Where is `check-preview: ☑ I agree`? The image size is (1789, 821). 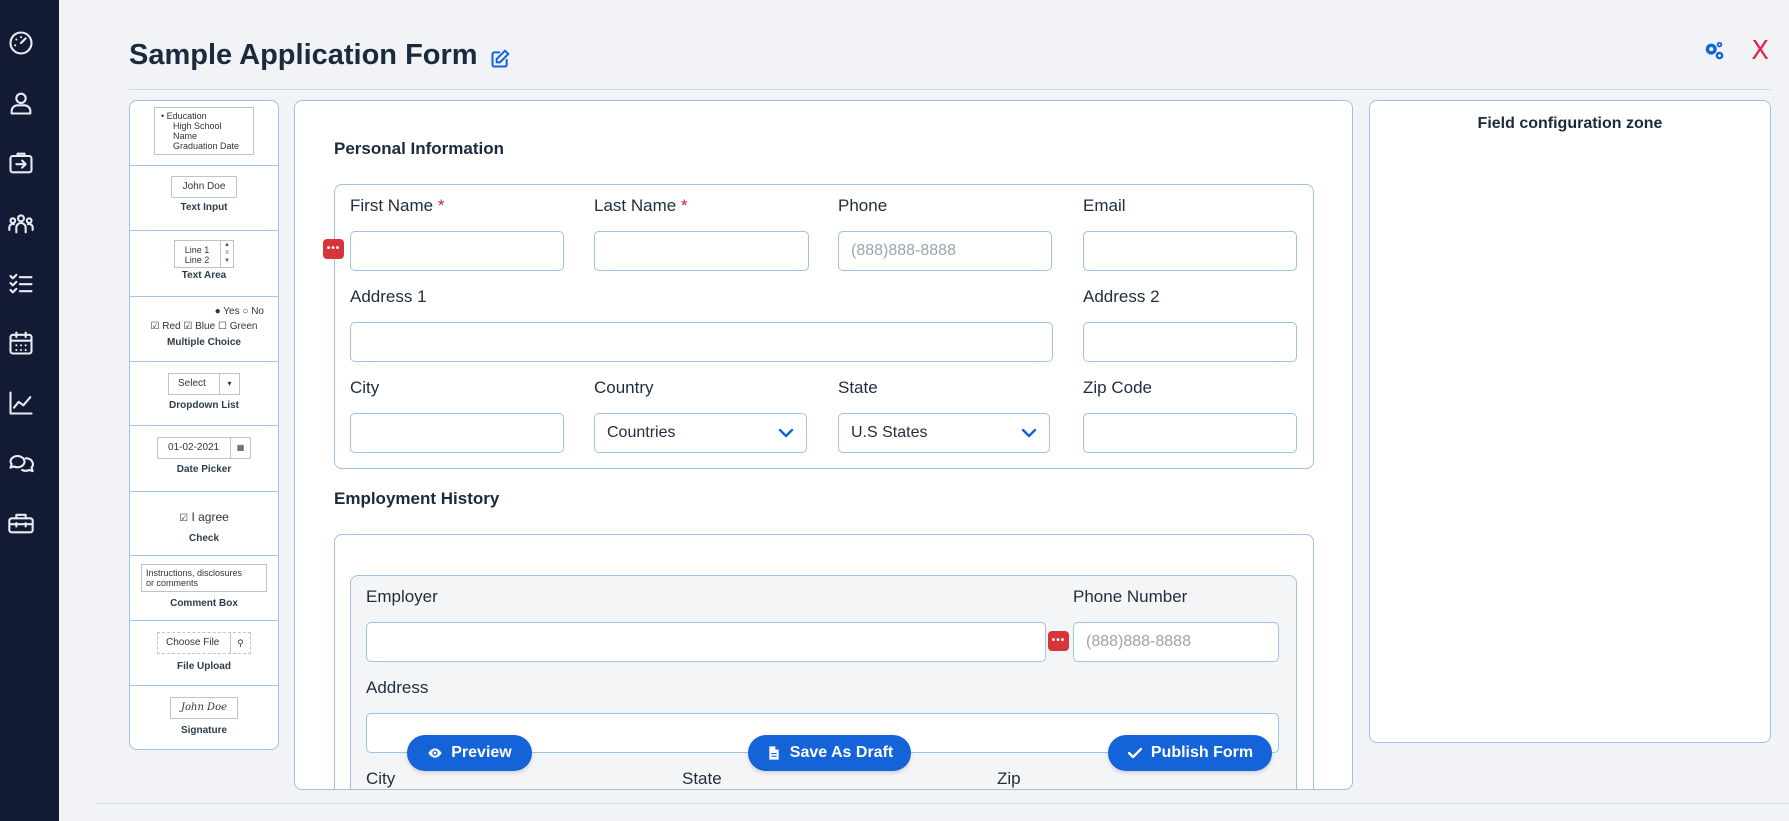
check-preview: ☑ I agree is located at coordinates (204, 517).